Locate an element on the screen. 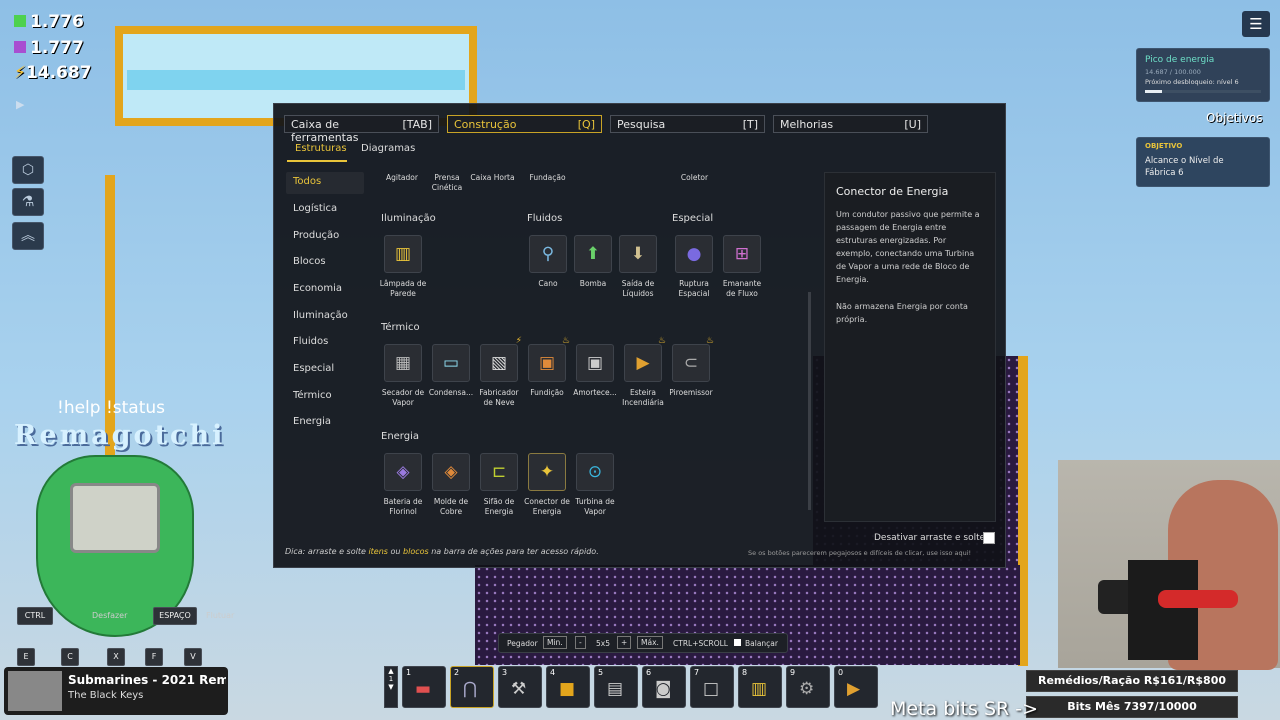  hotbar-slot-1: 1 ▬ is located at coordinates (424, 687).